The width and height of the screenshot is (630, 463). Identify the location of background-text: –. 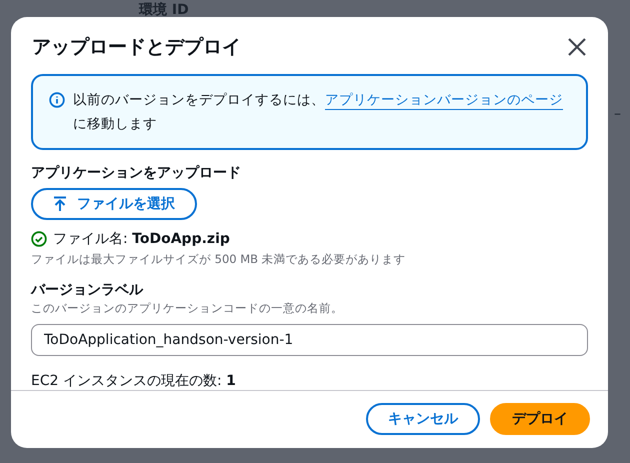
(617, 114).